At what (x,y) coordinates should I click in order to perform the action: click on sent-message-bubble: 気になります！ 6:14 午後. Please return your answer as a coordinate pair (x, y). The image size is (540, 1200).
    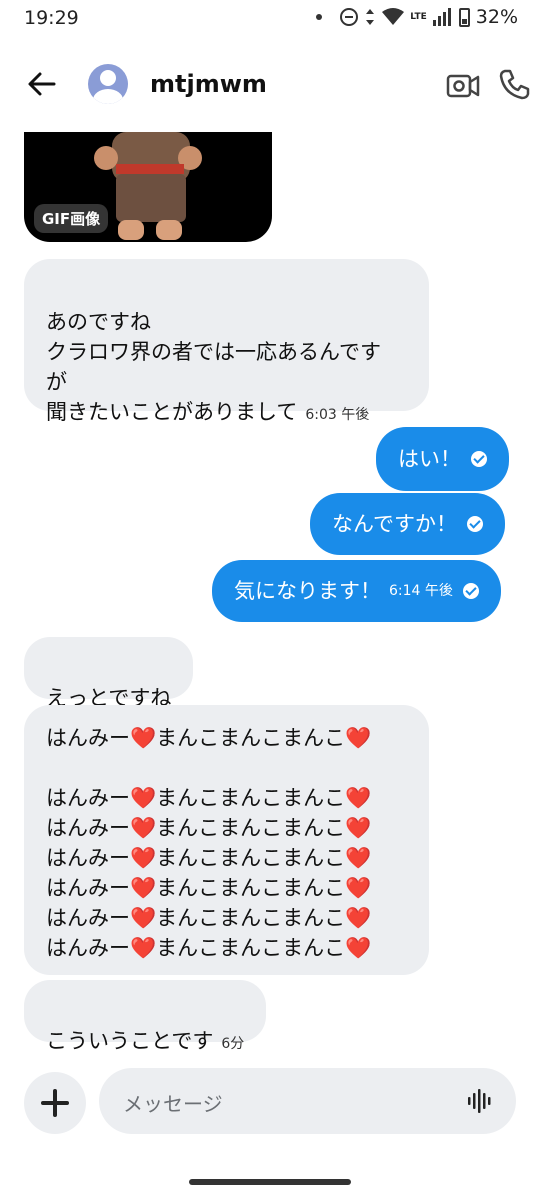
    Looking at the image, I should click on (356, 591).